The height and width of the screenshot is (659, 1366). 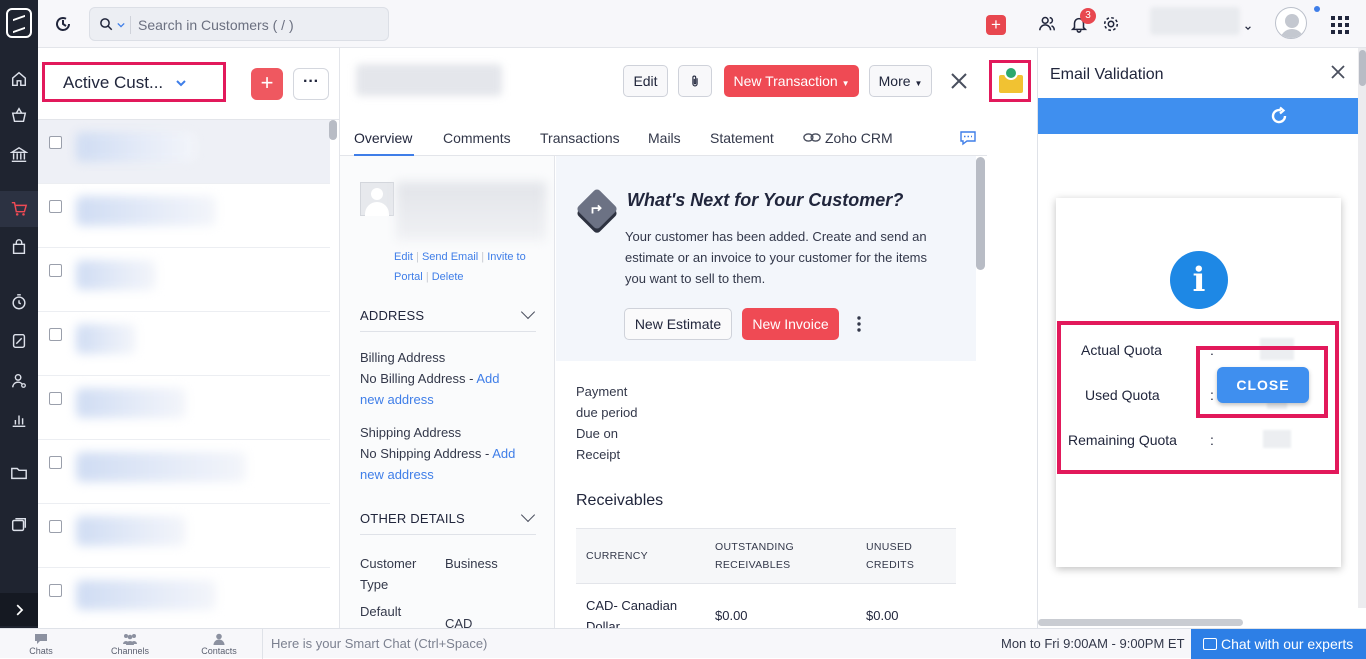 What do you see at coordinates (311, 84) in the screenshot?
I see `list-more-options-button: ···` at bounding box center [311, 84].